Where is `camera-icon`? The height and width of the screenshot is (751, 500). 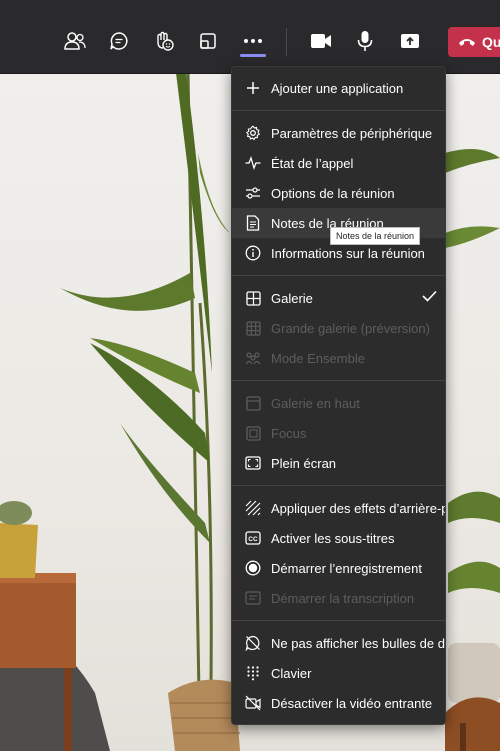
camera-icon is located at coordinates (321, 41).